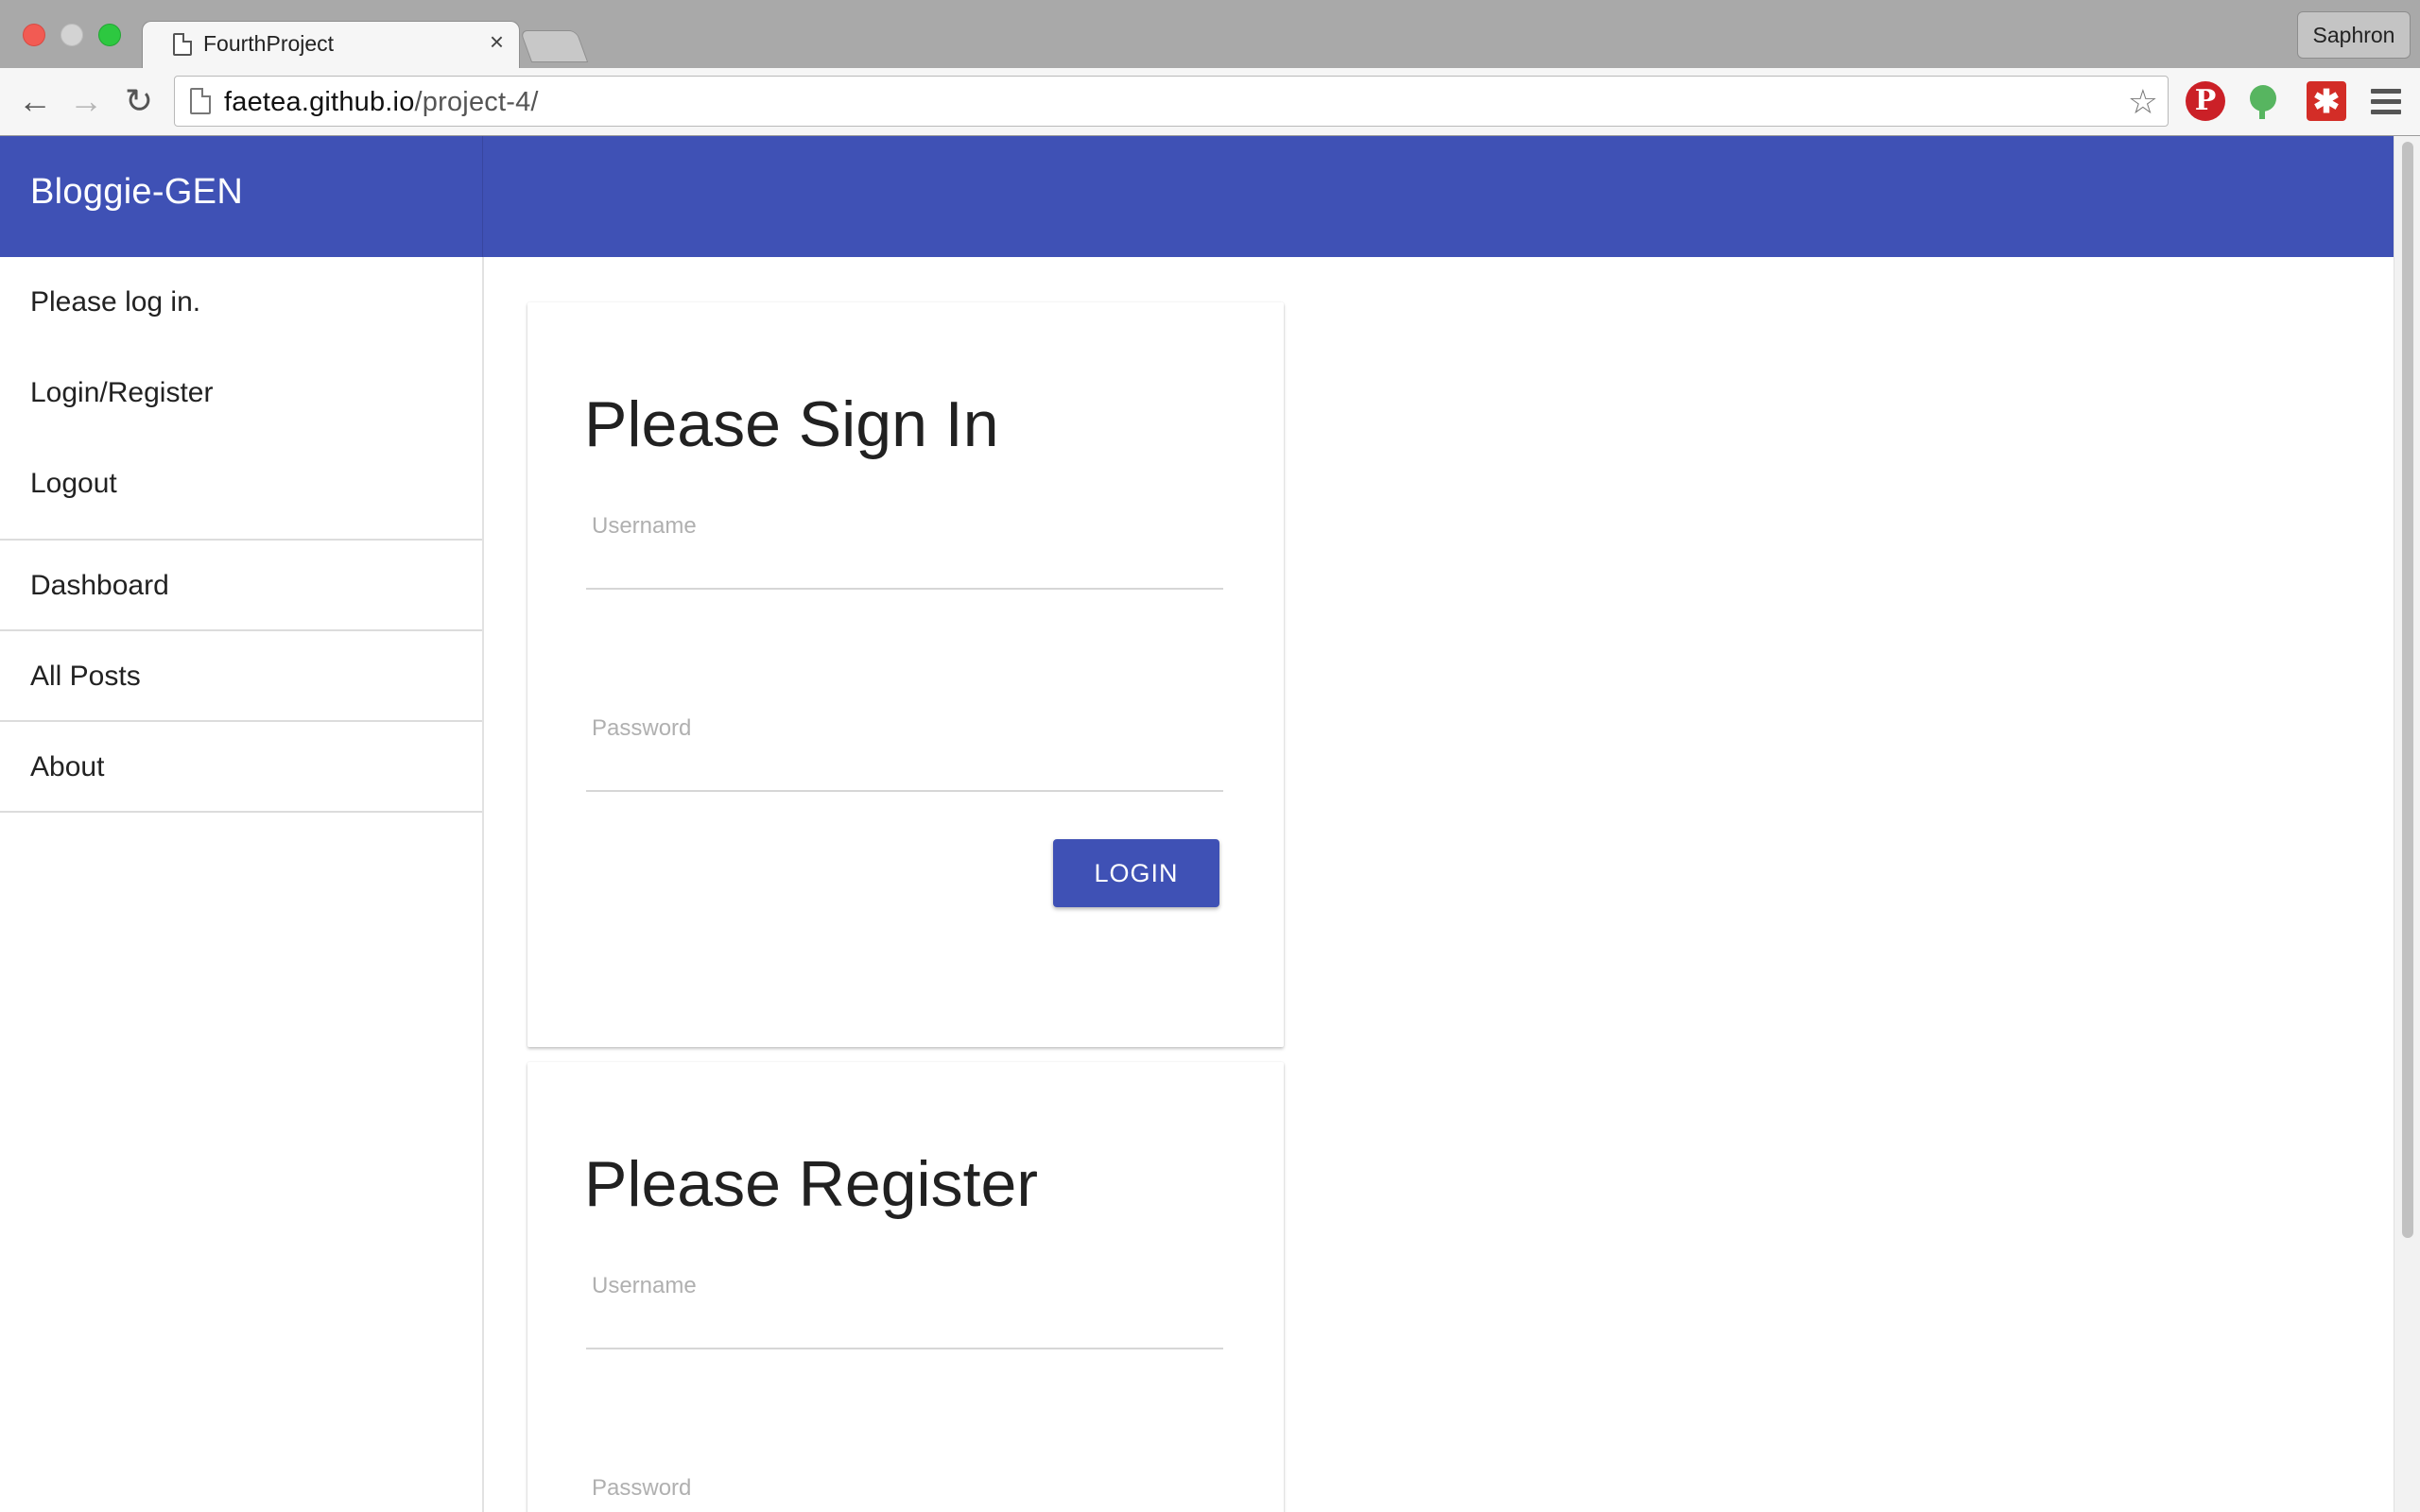 The width and height of the screenshot is (2420, 1512). I want to click on sidebar-status: Please log in., so click(115, 302).